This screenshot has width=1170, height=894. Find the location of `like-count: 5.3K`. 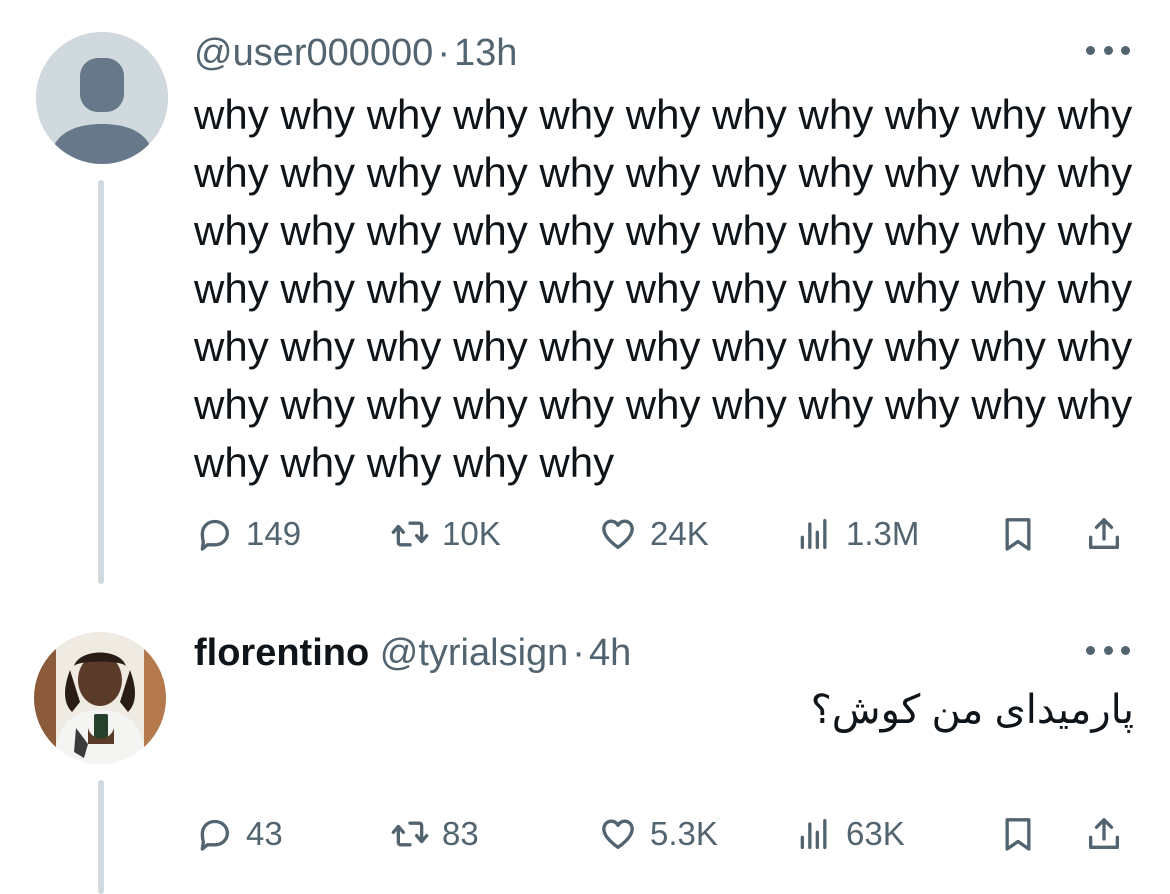

like-count: 5.3K is located at coordinates (684, 833).